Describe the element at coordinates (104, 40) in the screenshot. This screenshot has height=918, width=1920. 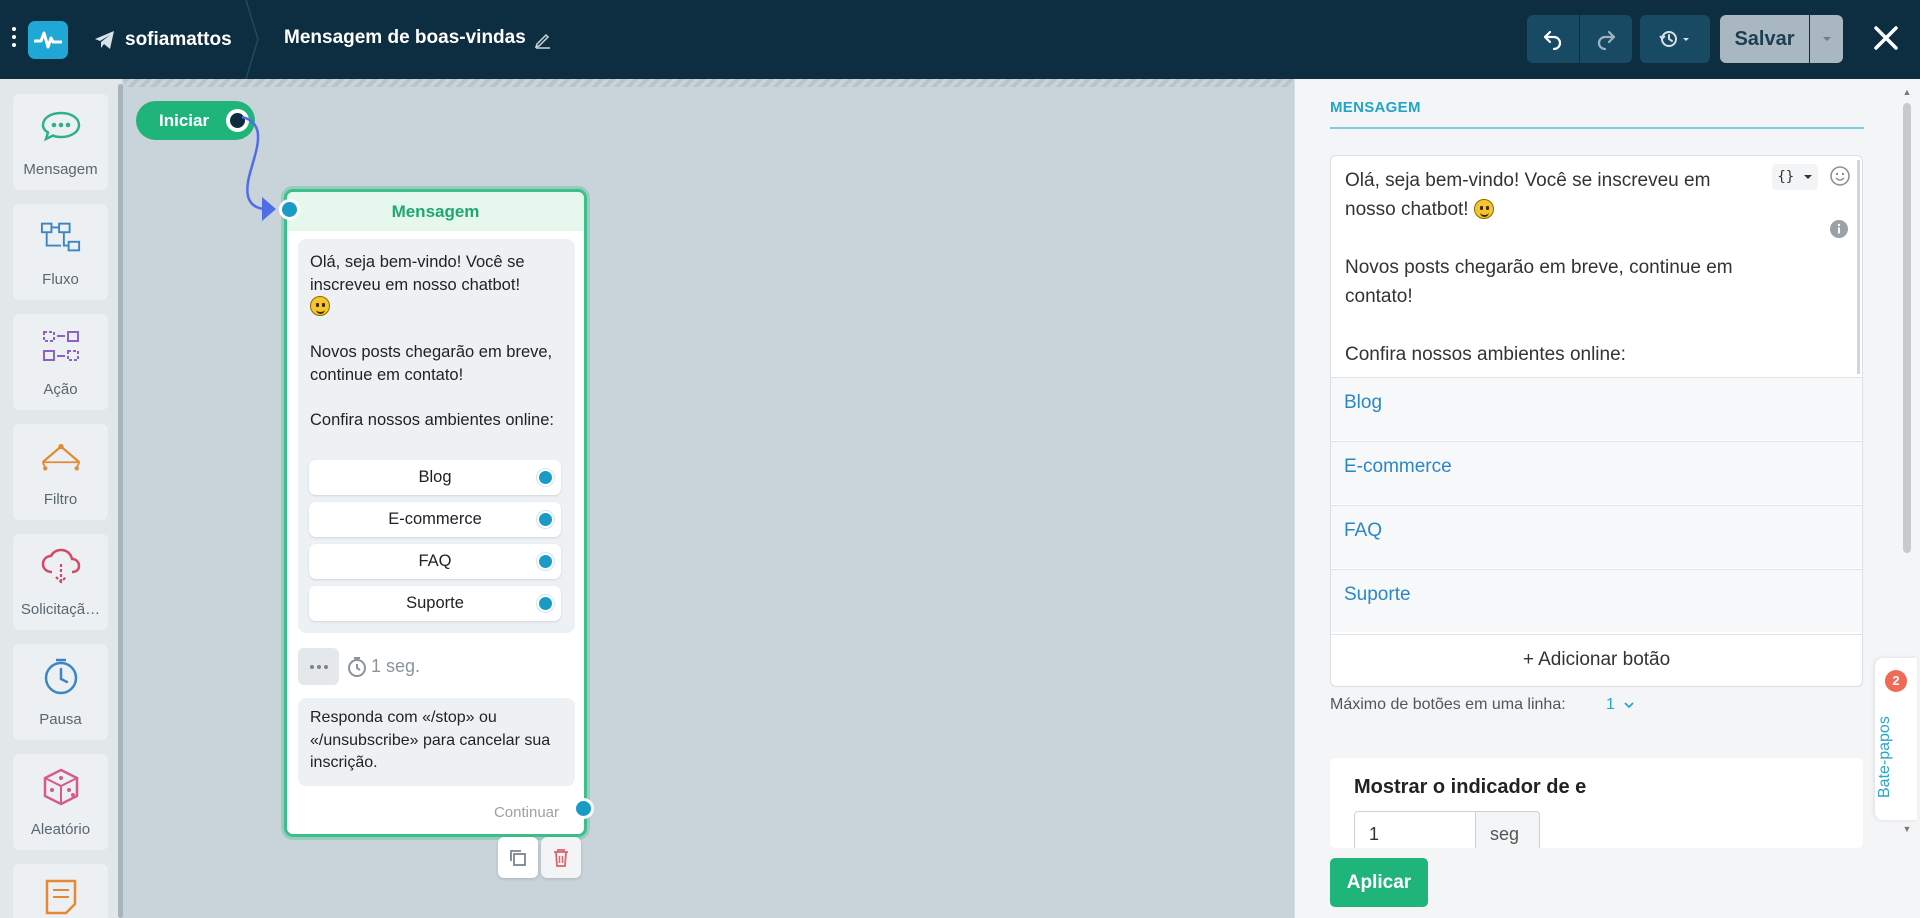
I see `telegram-icon` at that location.